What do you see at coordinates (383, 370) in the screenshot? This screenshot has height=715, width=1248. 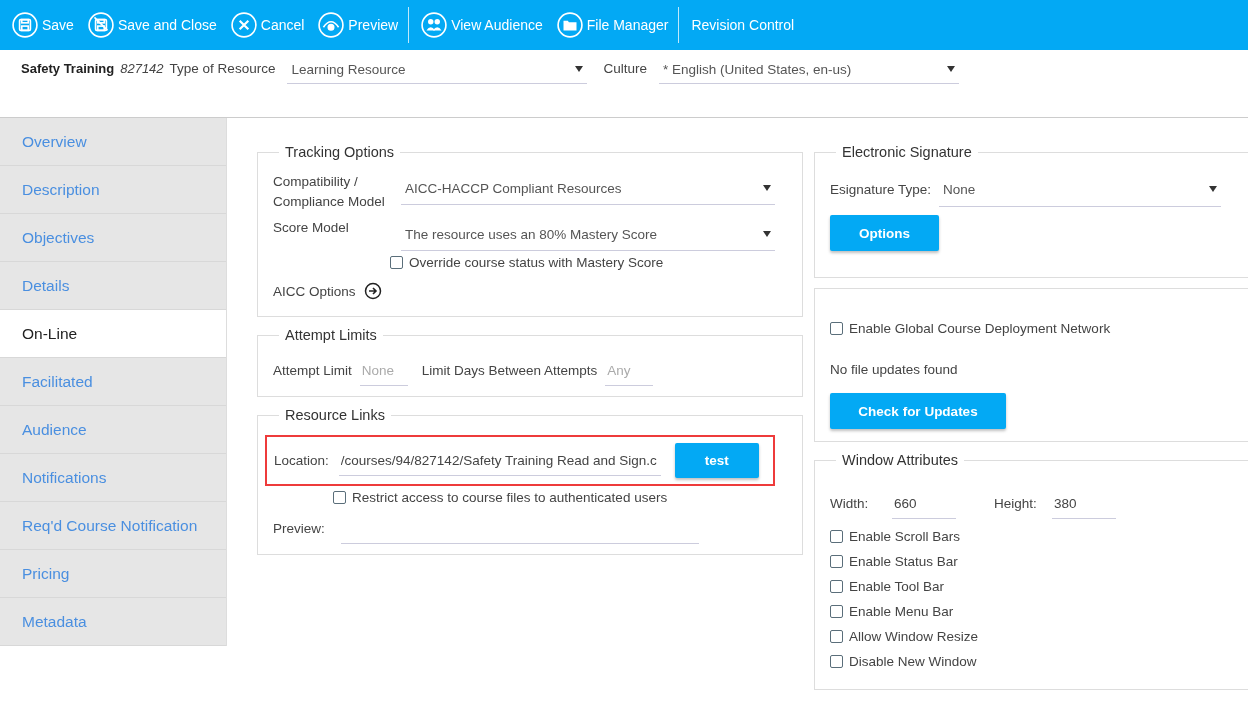 I see `attempt-limit-field: None` at bounding box center [383, 370].